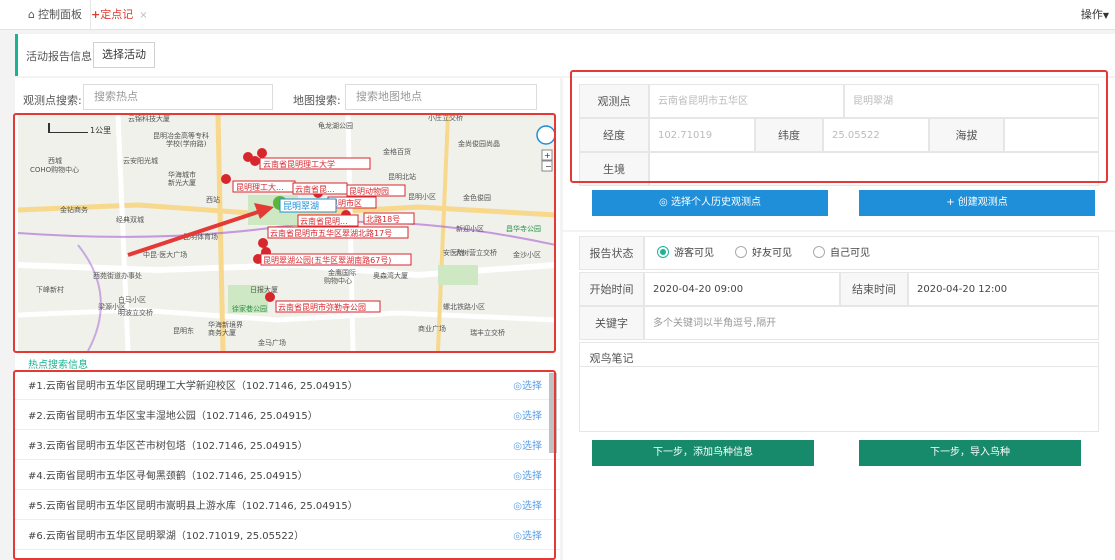  Describe the element at coordinates (1091, 14) in the screenshot. I see `operations-label: 操作` at that location.